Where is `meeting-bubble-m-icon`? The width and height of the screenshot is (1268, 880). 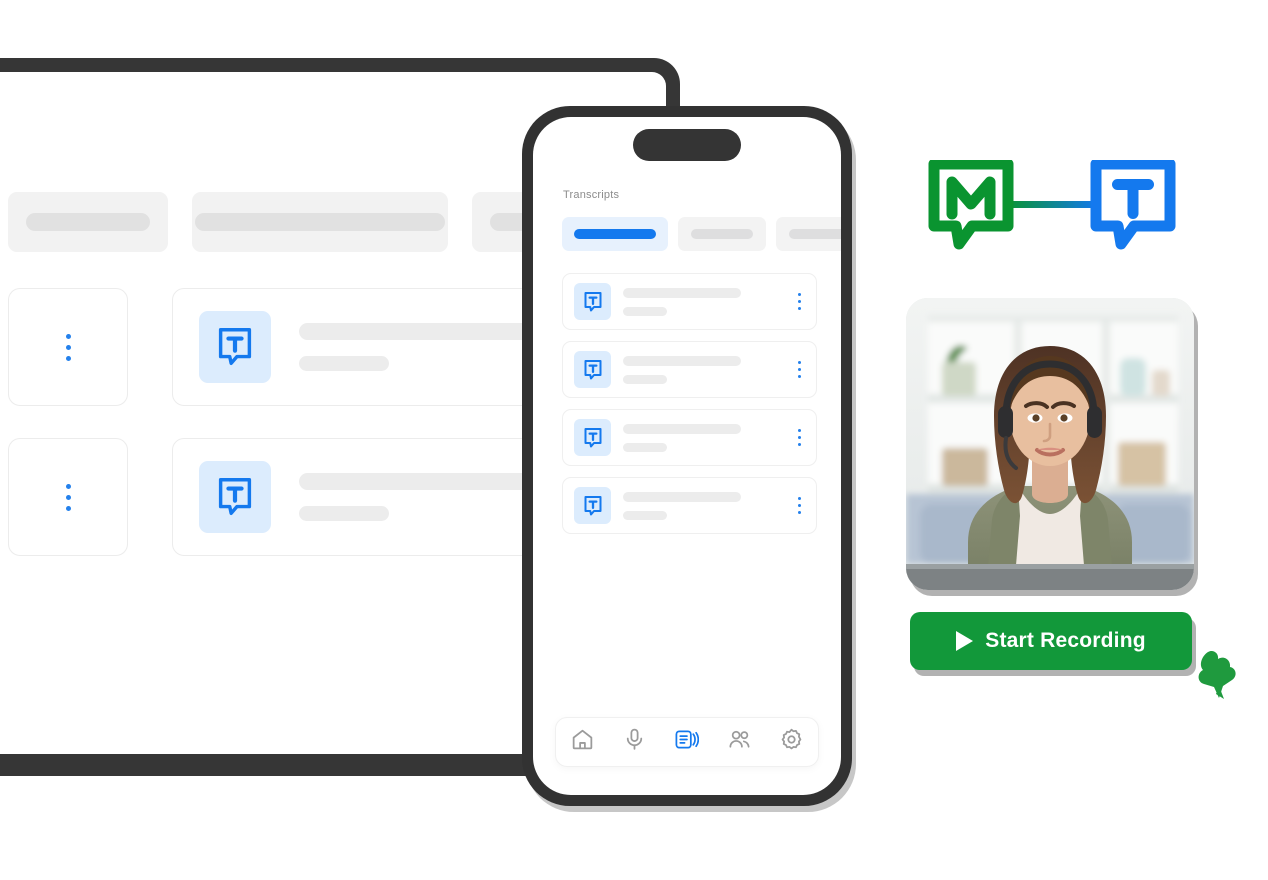 meeting-bubble-m-icon is located at coordinates (971, 205).